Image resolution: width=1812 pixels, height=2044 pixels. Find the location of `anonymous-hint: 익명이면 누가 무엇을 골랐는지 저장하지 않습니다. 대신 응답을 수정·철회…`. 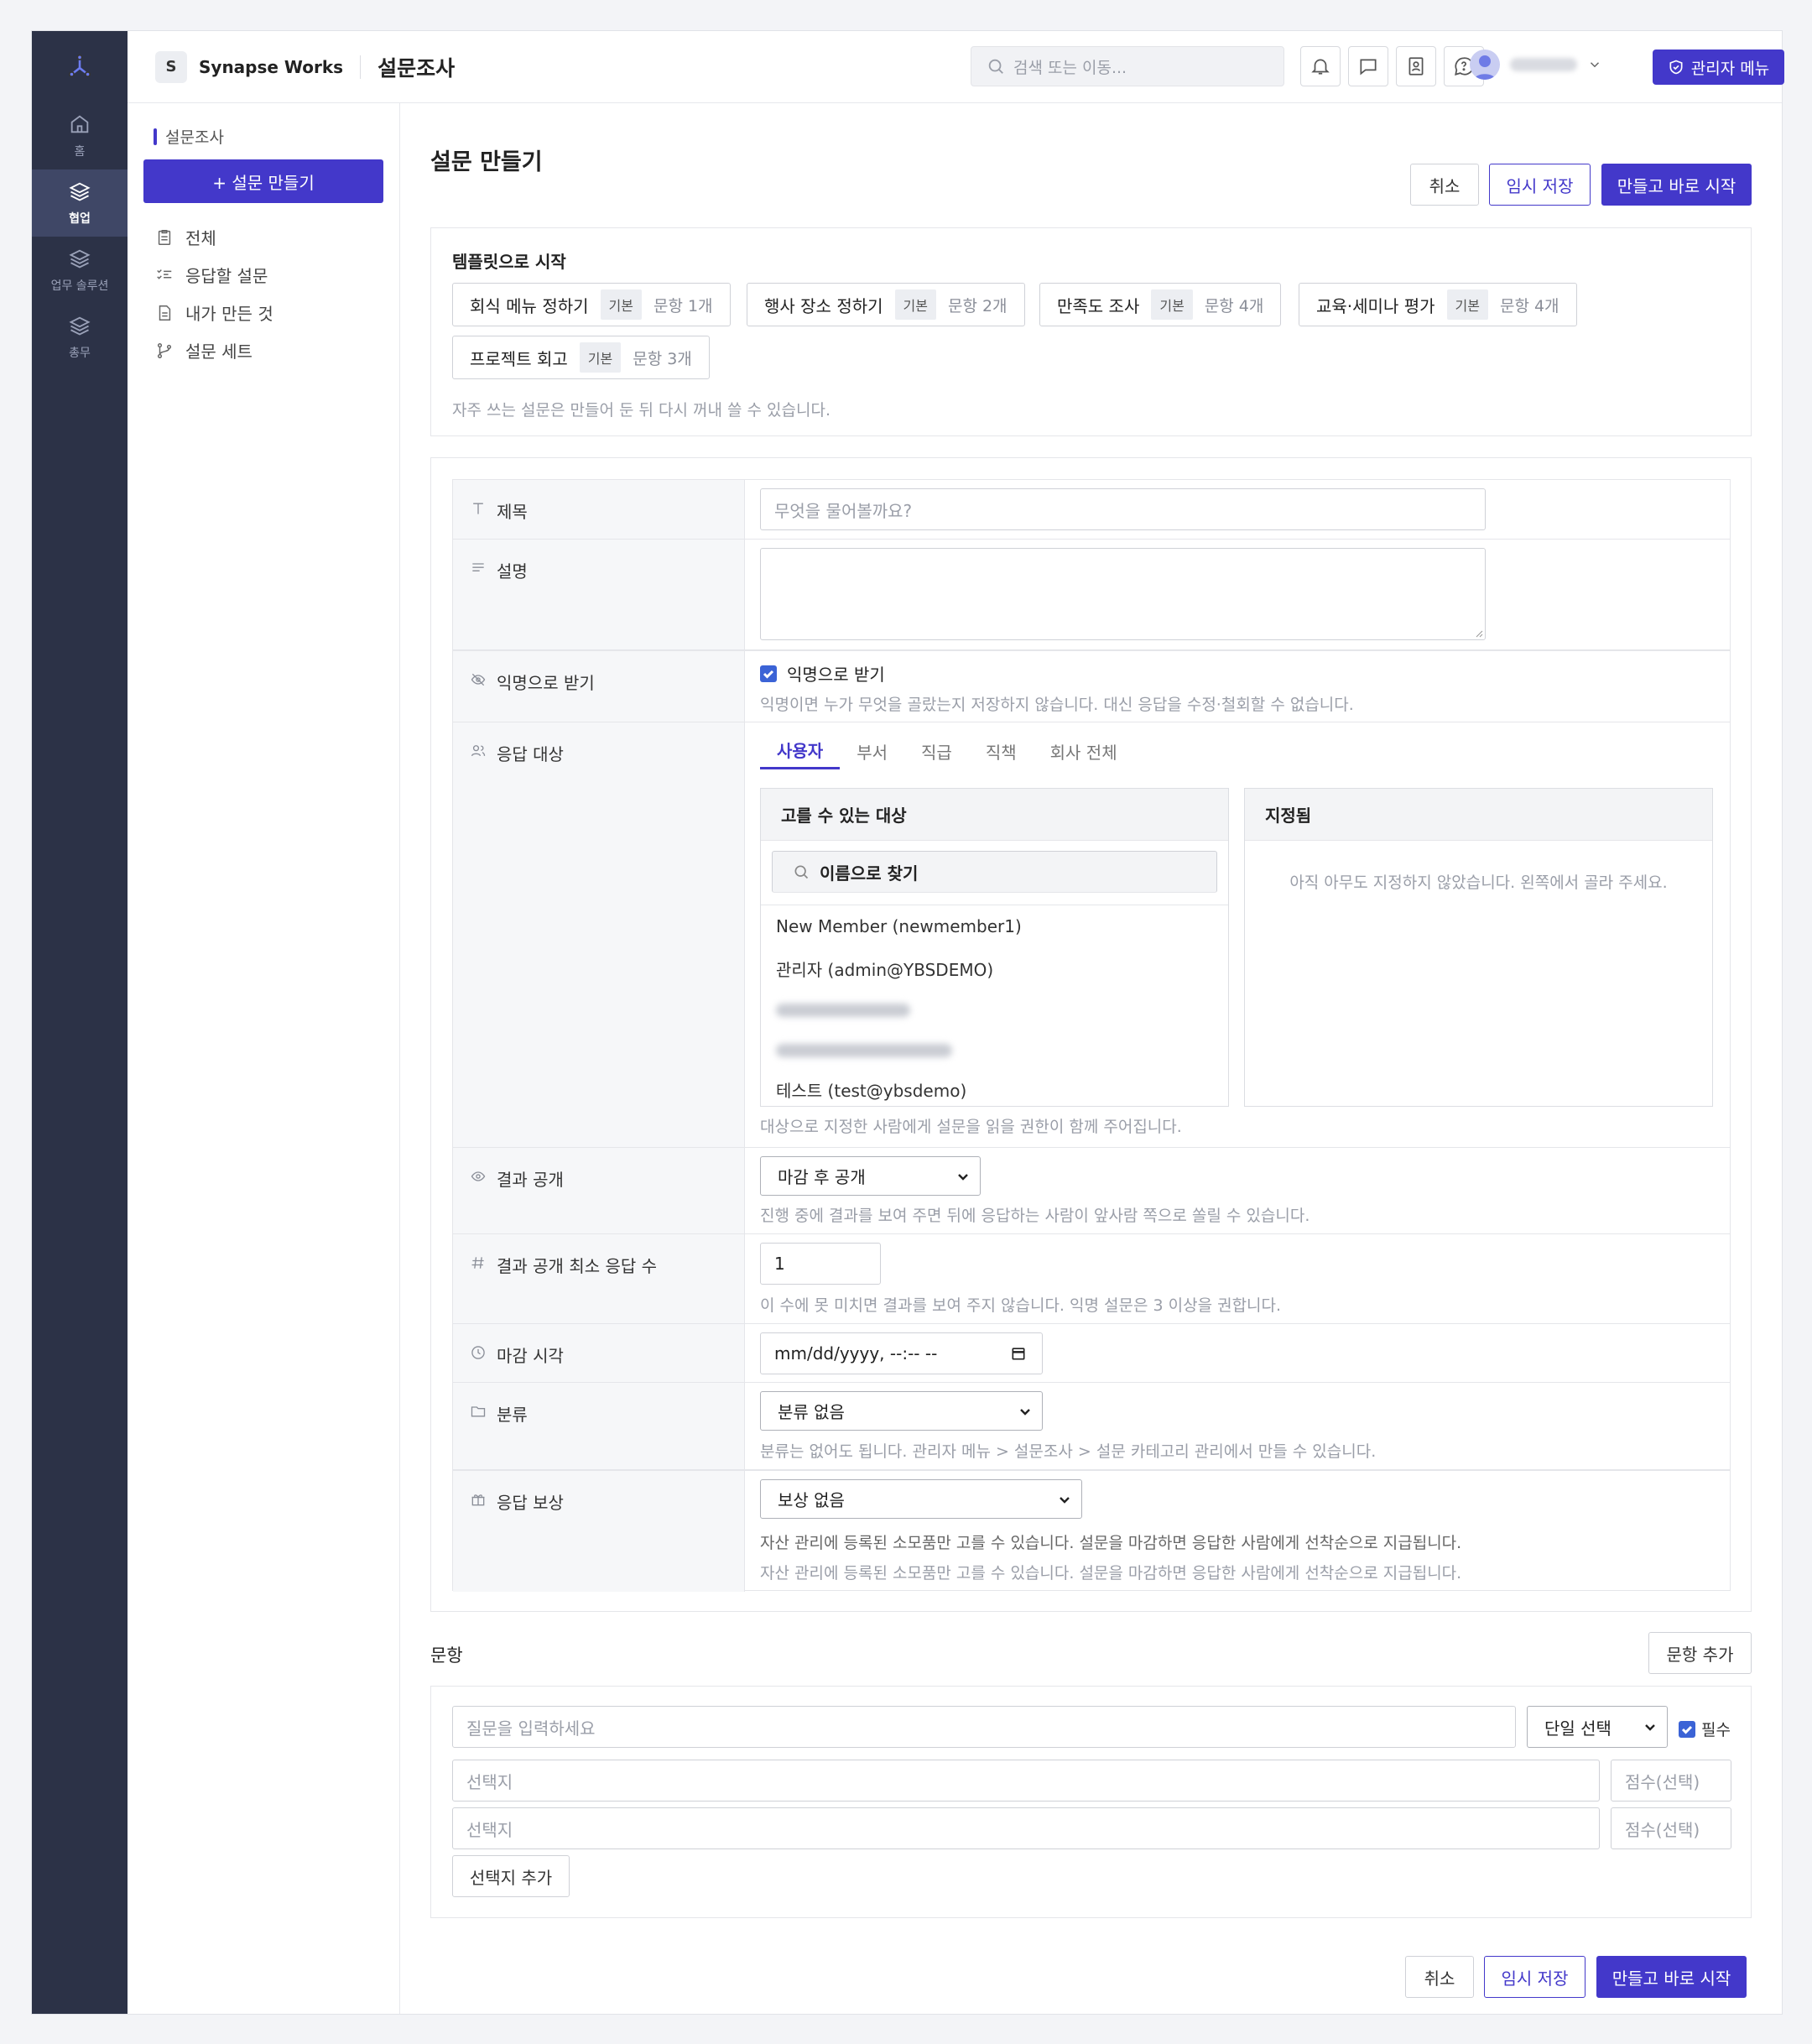

anonymous-hint: 익명이면 누가 무엇을 골랐는지 저장하지 않습니다. 대신 응답을 수정·철회… is located at coordinates (1057, 705).